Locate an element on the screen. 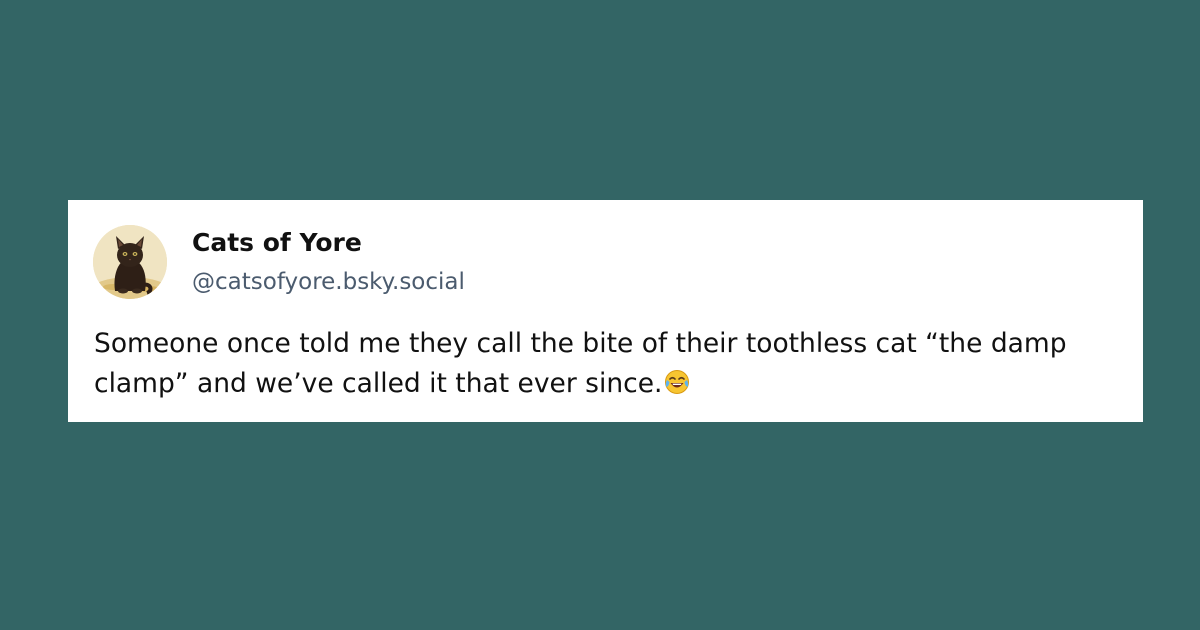 The width and height of the screenshot is (1200, 630). black-kitten-avatar-icon is located at coordinates (130, 262).